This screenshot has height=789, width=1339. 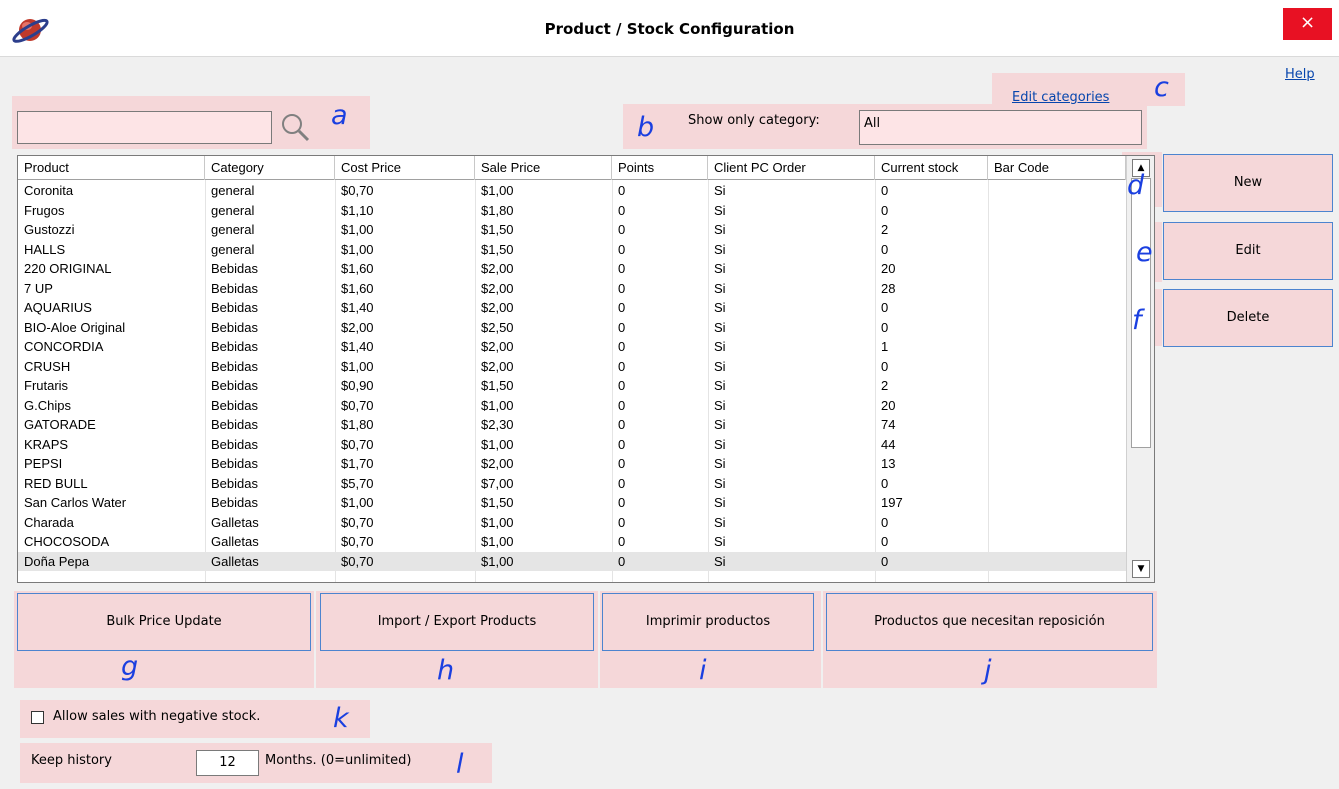 What do you see at coordinates (572, 503) in the screenshot?
I see `table-row: San Carlos Water Bebidas $1,00 $1,50 0 Si 197` at bounding box center [572, 503].